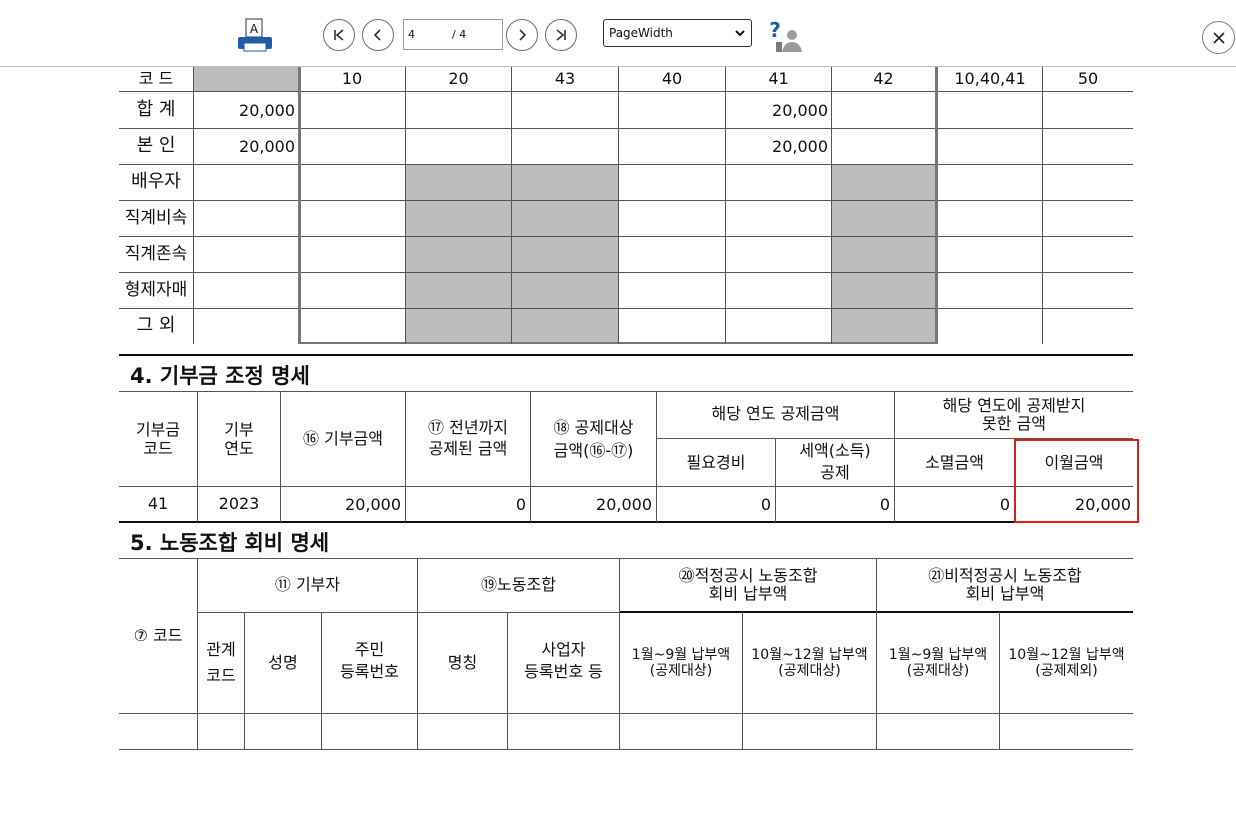  I want to click on next-page-button, so click(522, 35).